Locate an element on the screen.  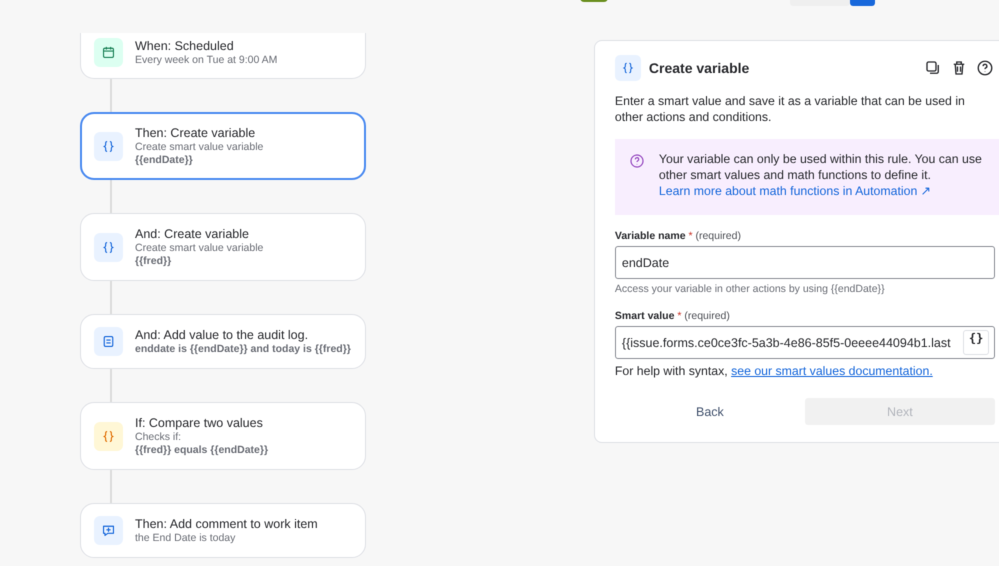
learn-more-link: Learn more about math functions in Automation ↗ is located at coordinates (794, 191).